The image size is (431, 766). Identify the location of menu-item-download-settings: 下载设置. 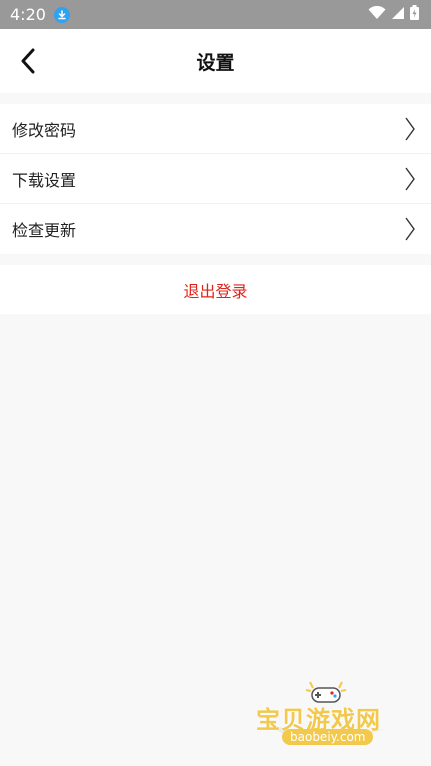
(215, 179).